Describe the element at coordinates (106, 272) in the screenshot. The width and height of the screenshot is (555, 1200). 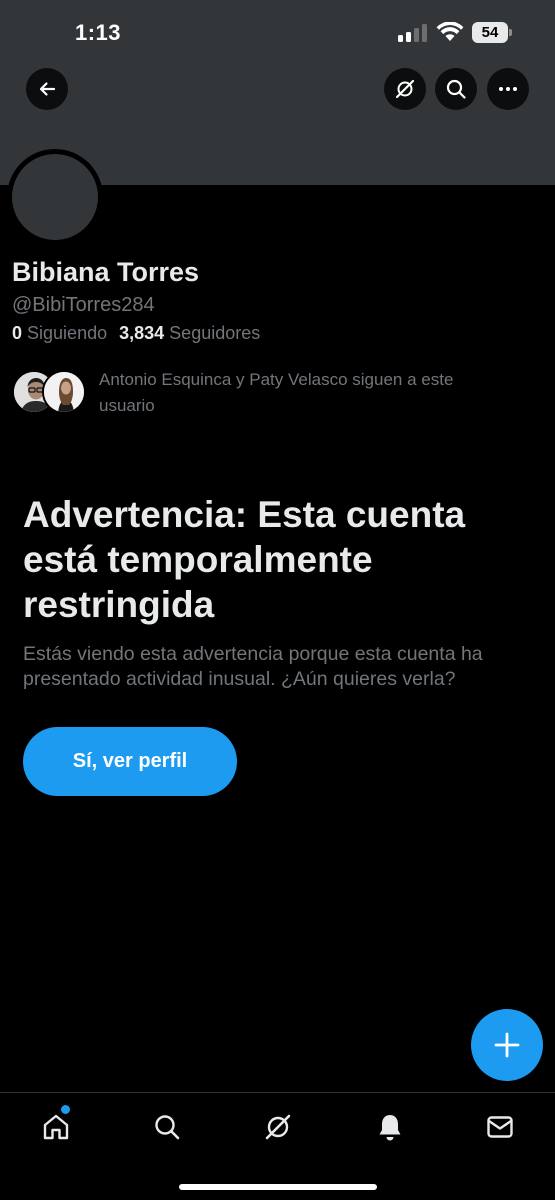
I see `profile-name: Bibiana Torres` at that location.